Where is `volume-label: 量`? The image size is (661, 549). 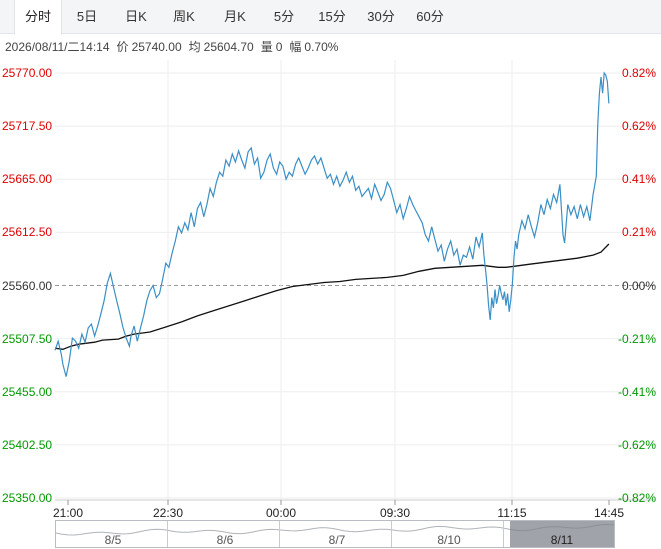 volume-label: 量 is located at coordinates (266, 47).